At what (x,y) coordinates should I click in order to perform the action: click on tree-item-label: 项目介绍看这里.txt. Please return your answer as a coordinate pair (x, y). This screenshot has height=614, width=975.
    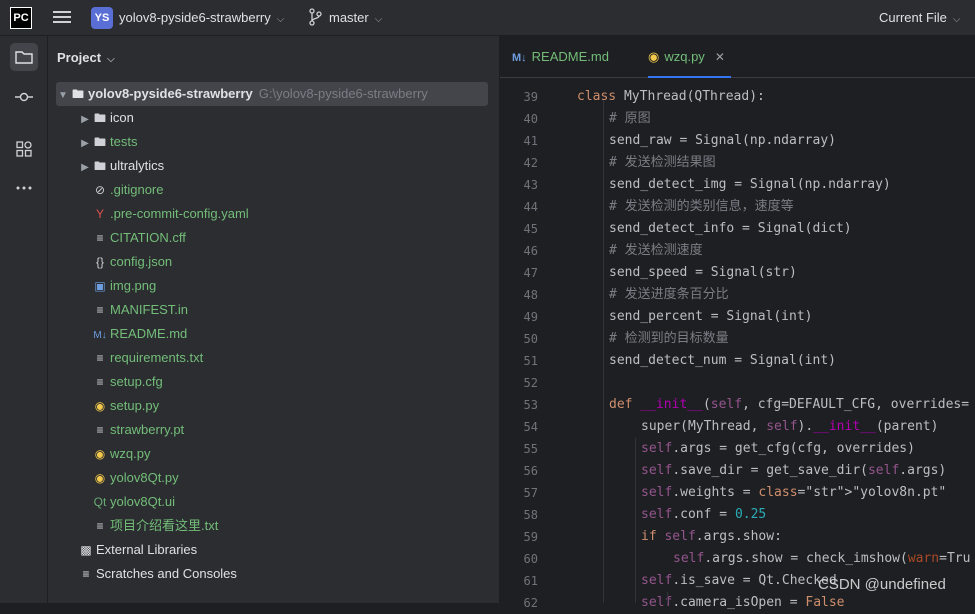
    Looking at the image, I should click on (164, 525).